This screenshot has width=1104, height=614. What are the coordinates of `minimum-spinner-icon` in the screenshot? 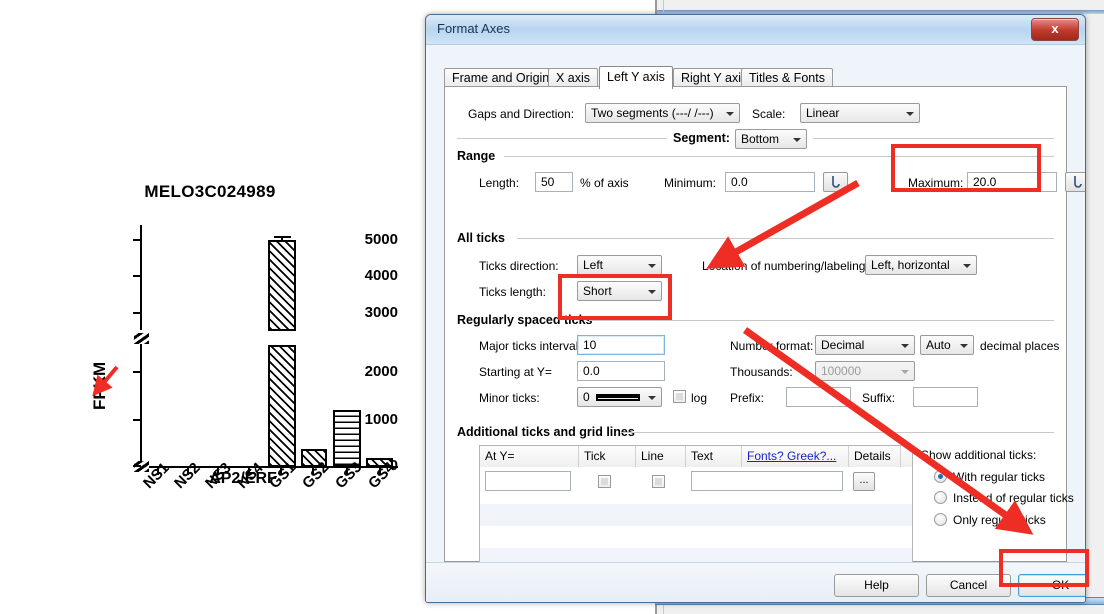 It's located at (835, 182).